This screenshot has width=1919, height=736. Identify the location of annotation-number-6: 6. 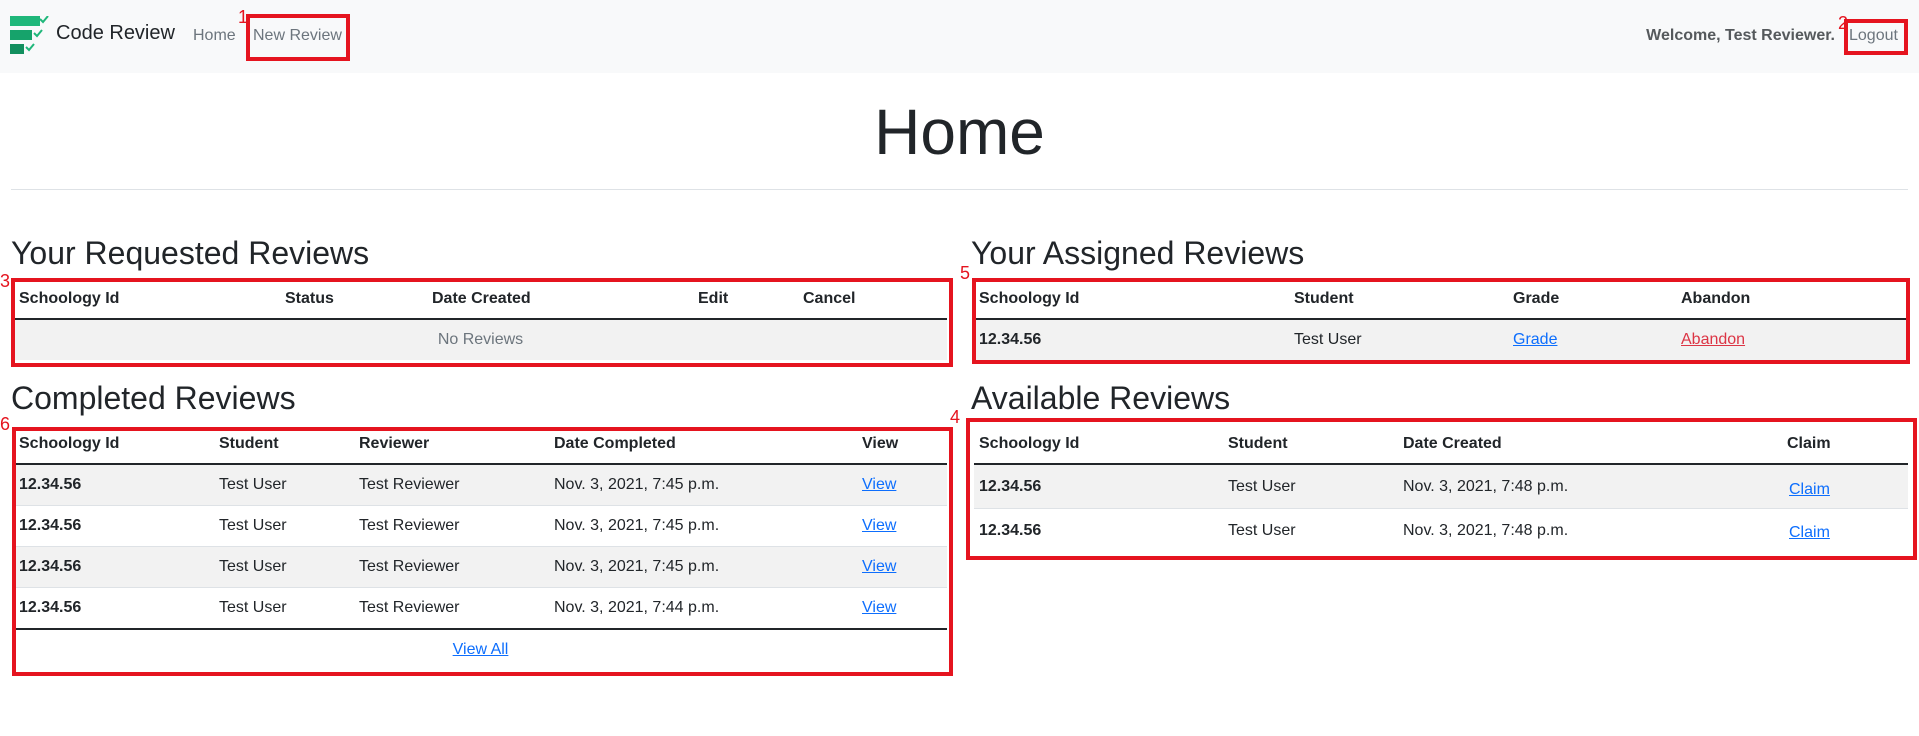
(5, 424).